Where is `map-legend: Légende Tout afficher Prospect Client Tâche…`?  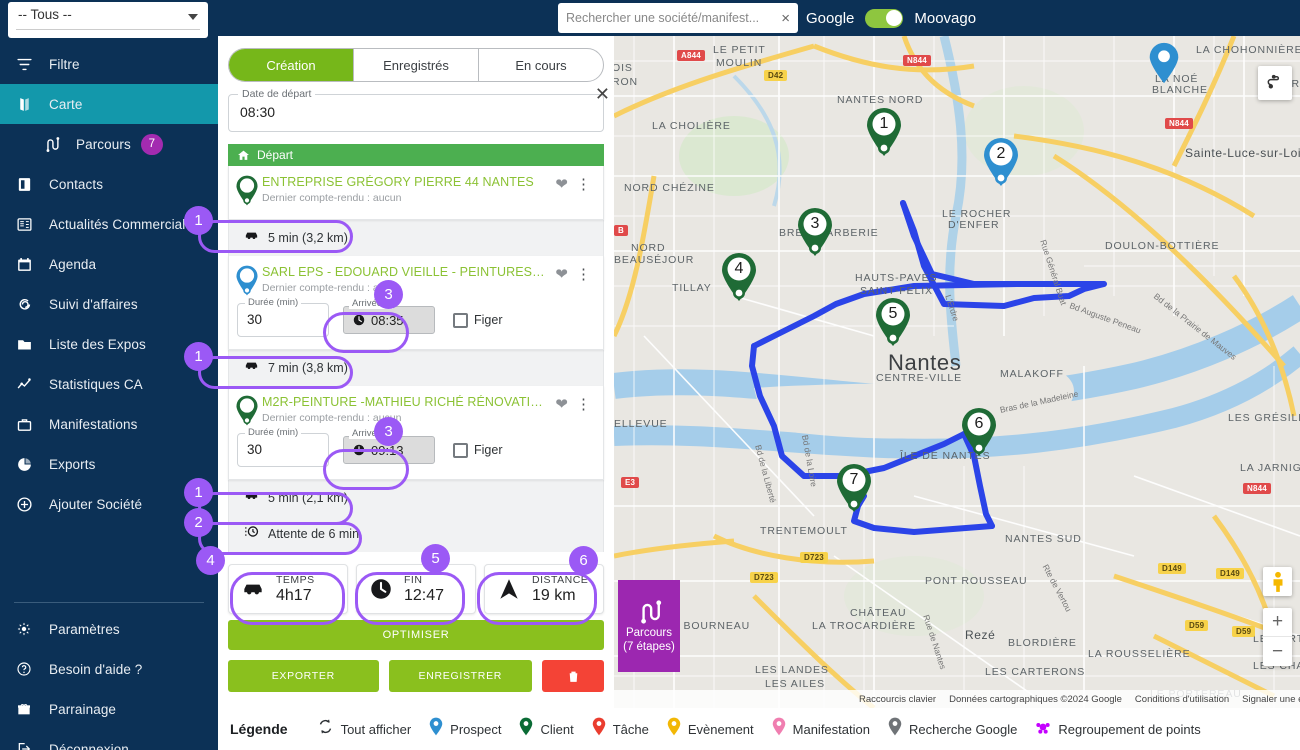 map-legend: Légende Tout afficher Prospect Client Tâche… is located at coordinates (759, 729).